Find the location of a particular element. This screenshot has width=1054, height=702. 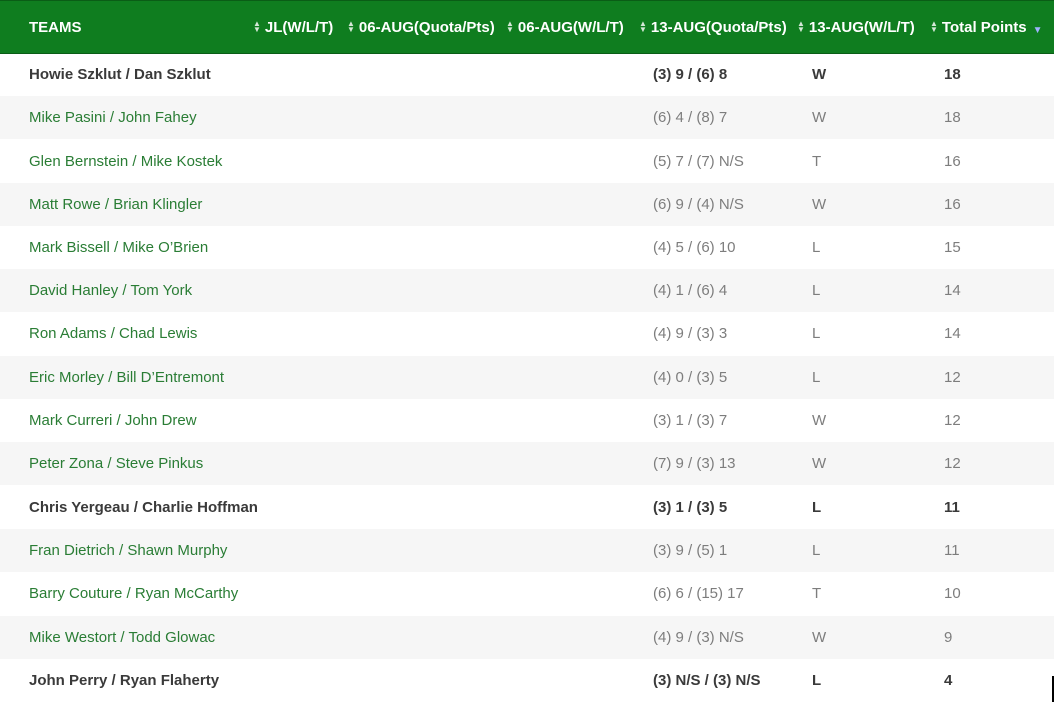

quota-pts-13aug: (3) 1 / (3) 5 is located at coordinates (690, 507).